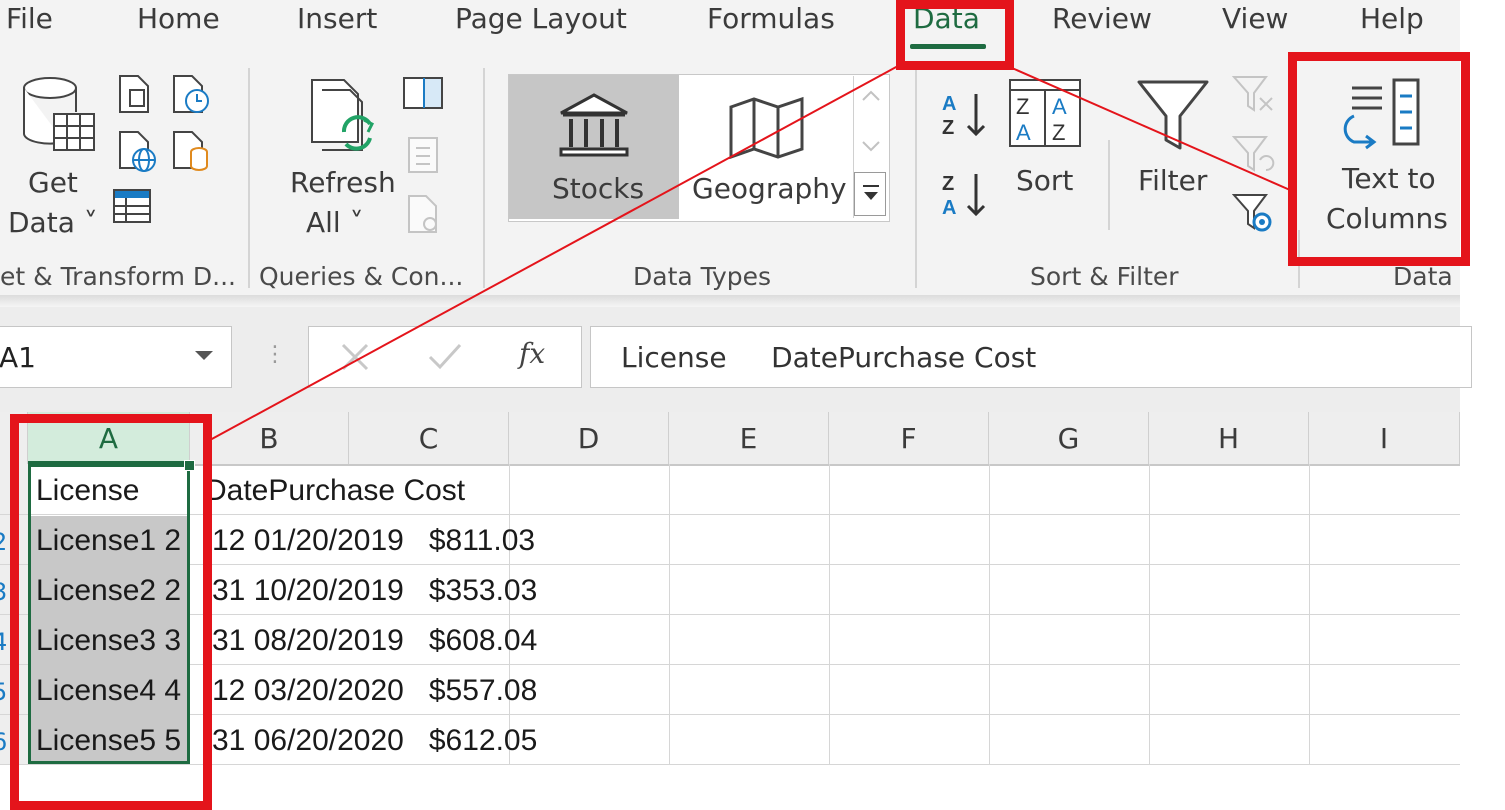 The image size is (1505, 810). What do you see at coordinates (1384, 438) in the screenshot?
I see `column-header-i: I` at bounding box center [1384, 438].